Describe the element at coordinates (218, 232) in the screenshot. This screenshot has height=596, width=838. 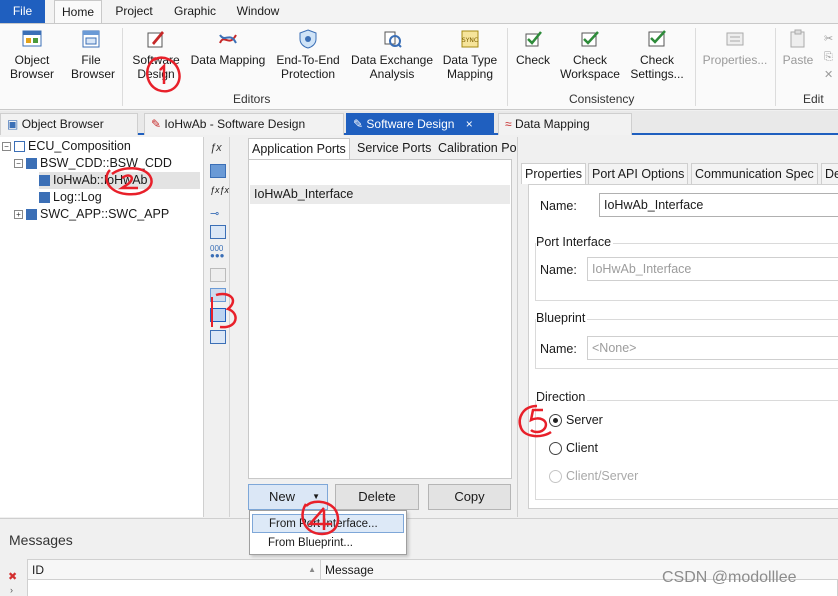
I see `runnable-icon` at that location.